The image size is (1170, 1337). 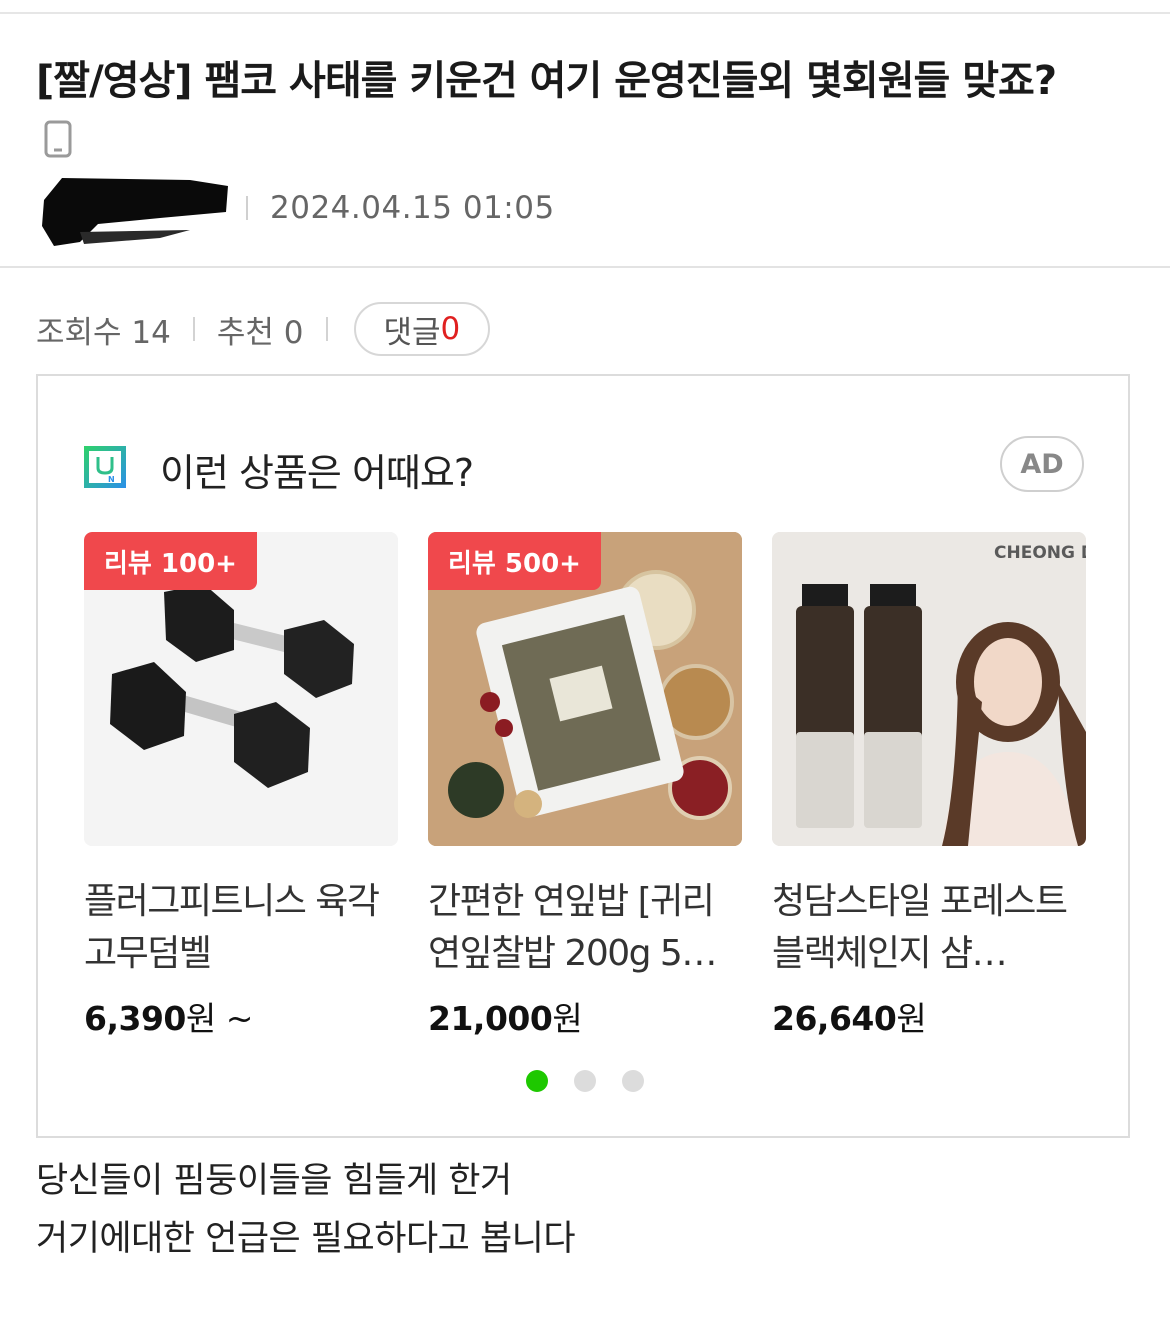 I want to click on price-suffix: ~, so click(x=234, y=1018).